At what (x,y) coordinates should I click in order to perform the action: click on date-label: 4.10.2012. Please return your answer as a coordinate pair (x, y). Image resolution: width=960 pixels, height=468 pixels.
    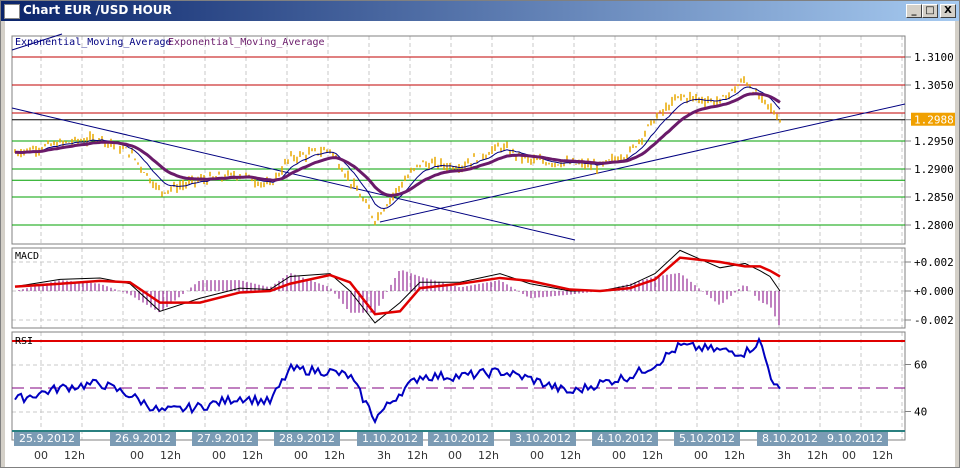
    Looking at the image, I should click on (625, 439).